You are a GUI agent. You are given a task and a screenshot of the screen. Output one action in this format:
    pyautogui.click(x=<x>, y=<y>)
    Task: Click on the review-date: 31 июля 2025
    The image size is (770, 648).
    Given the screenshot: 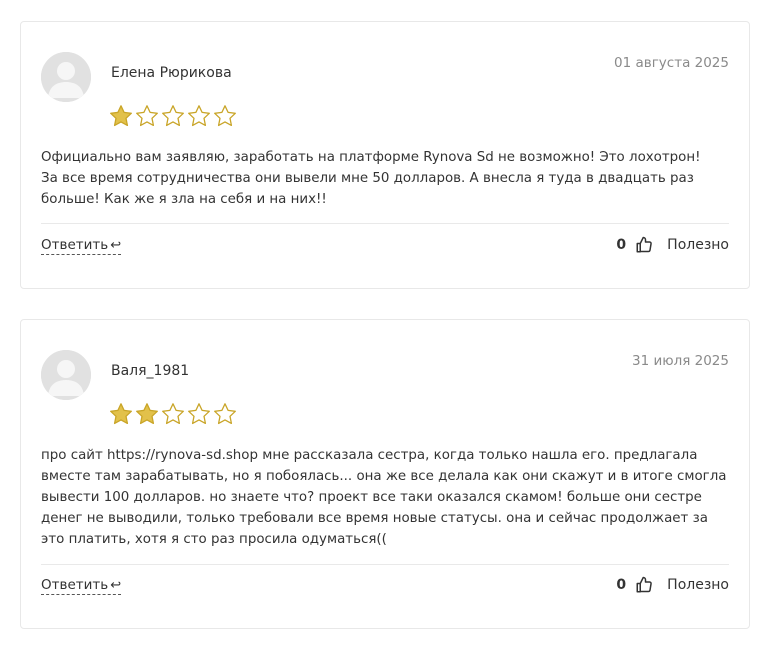 What is the action you would take?
    pyautogui.click(x=680, y=361)
    